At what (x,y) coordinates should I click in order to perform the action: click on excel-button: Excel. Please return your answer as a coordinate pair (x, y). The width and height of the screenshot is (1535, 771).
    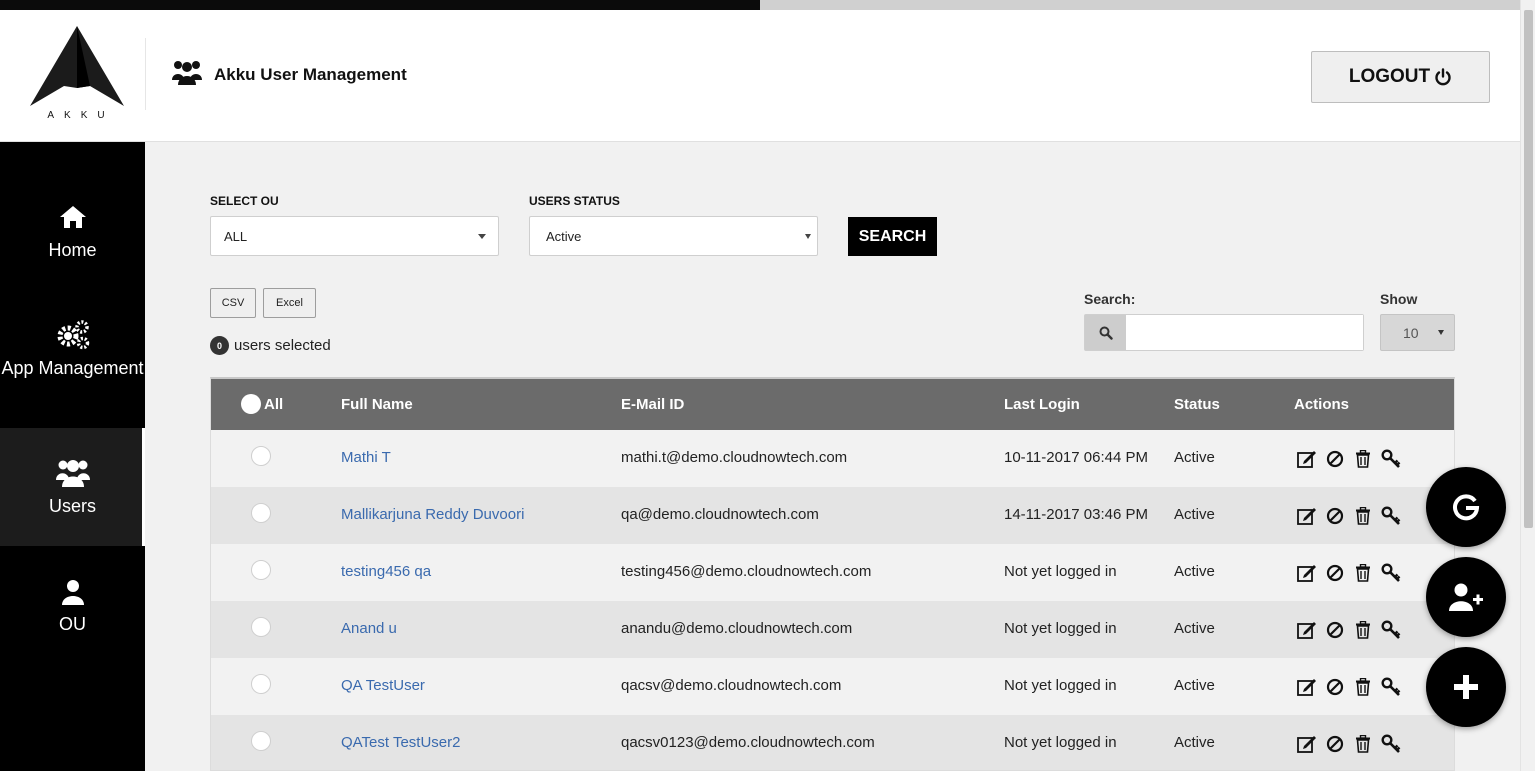
    Looking at the image, I should click on (289, 303).